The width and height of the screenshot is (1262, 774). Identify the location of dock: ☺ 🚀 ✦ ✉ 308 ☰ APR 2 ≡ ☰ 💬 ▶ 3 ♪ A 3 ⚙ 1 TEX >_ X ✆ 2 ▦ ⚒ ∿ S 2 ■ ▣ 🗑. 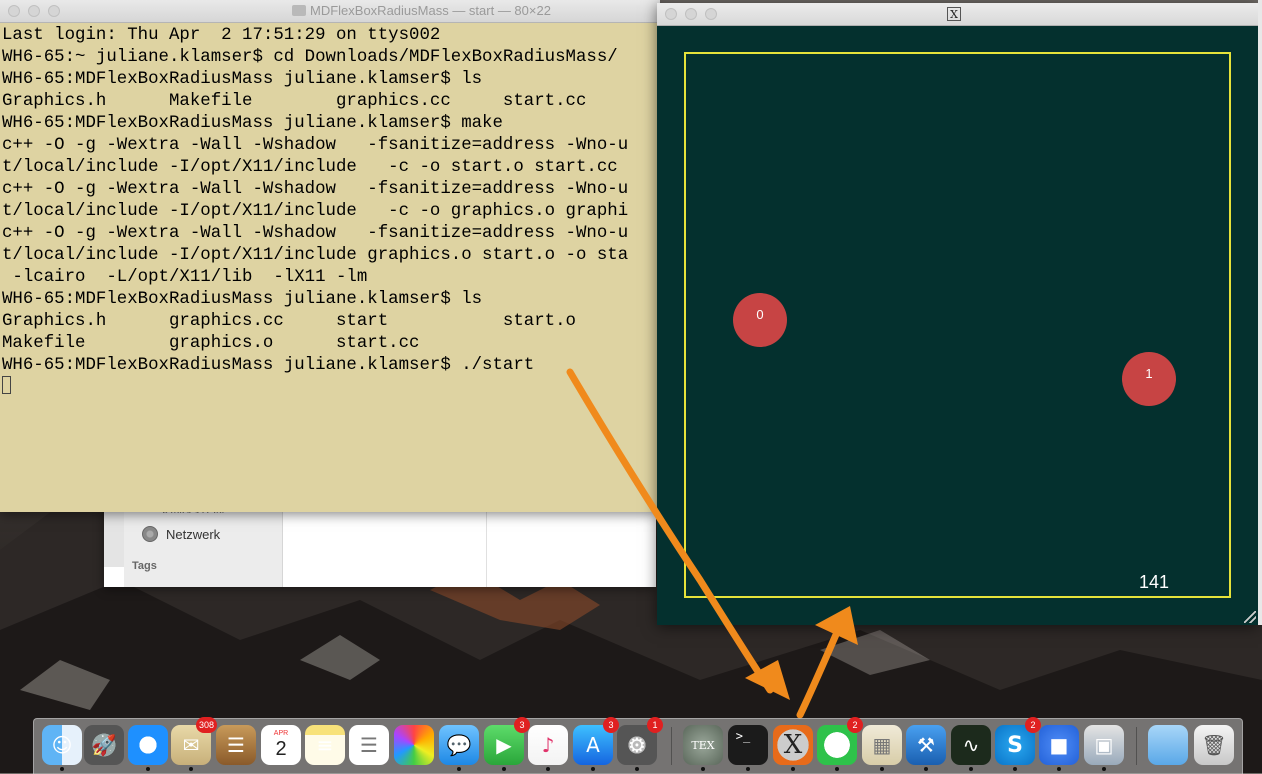
(638, 745).